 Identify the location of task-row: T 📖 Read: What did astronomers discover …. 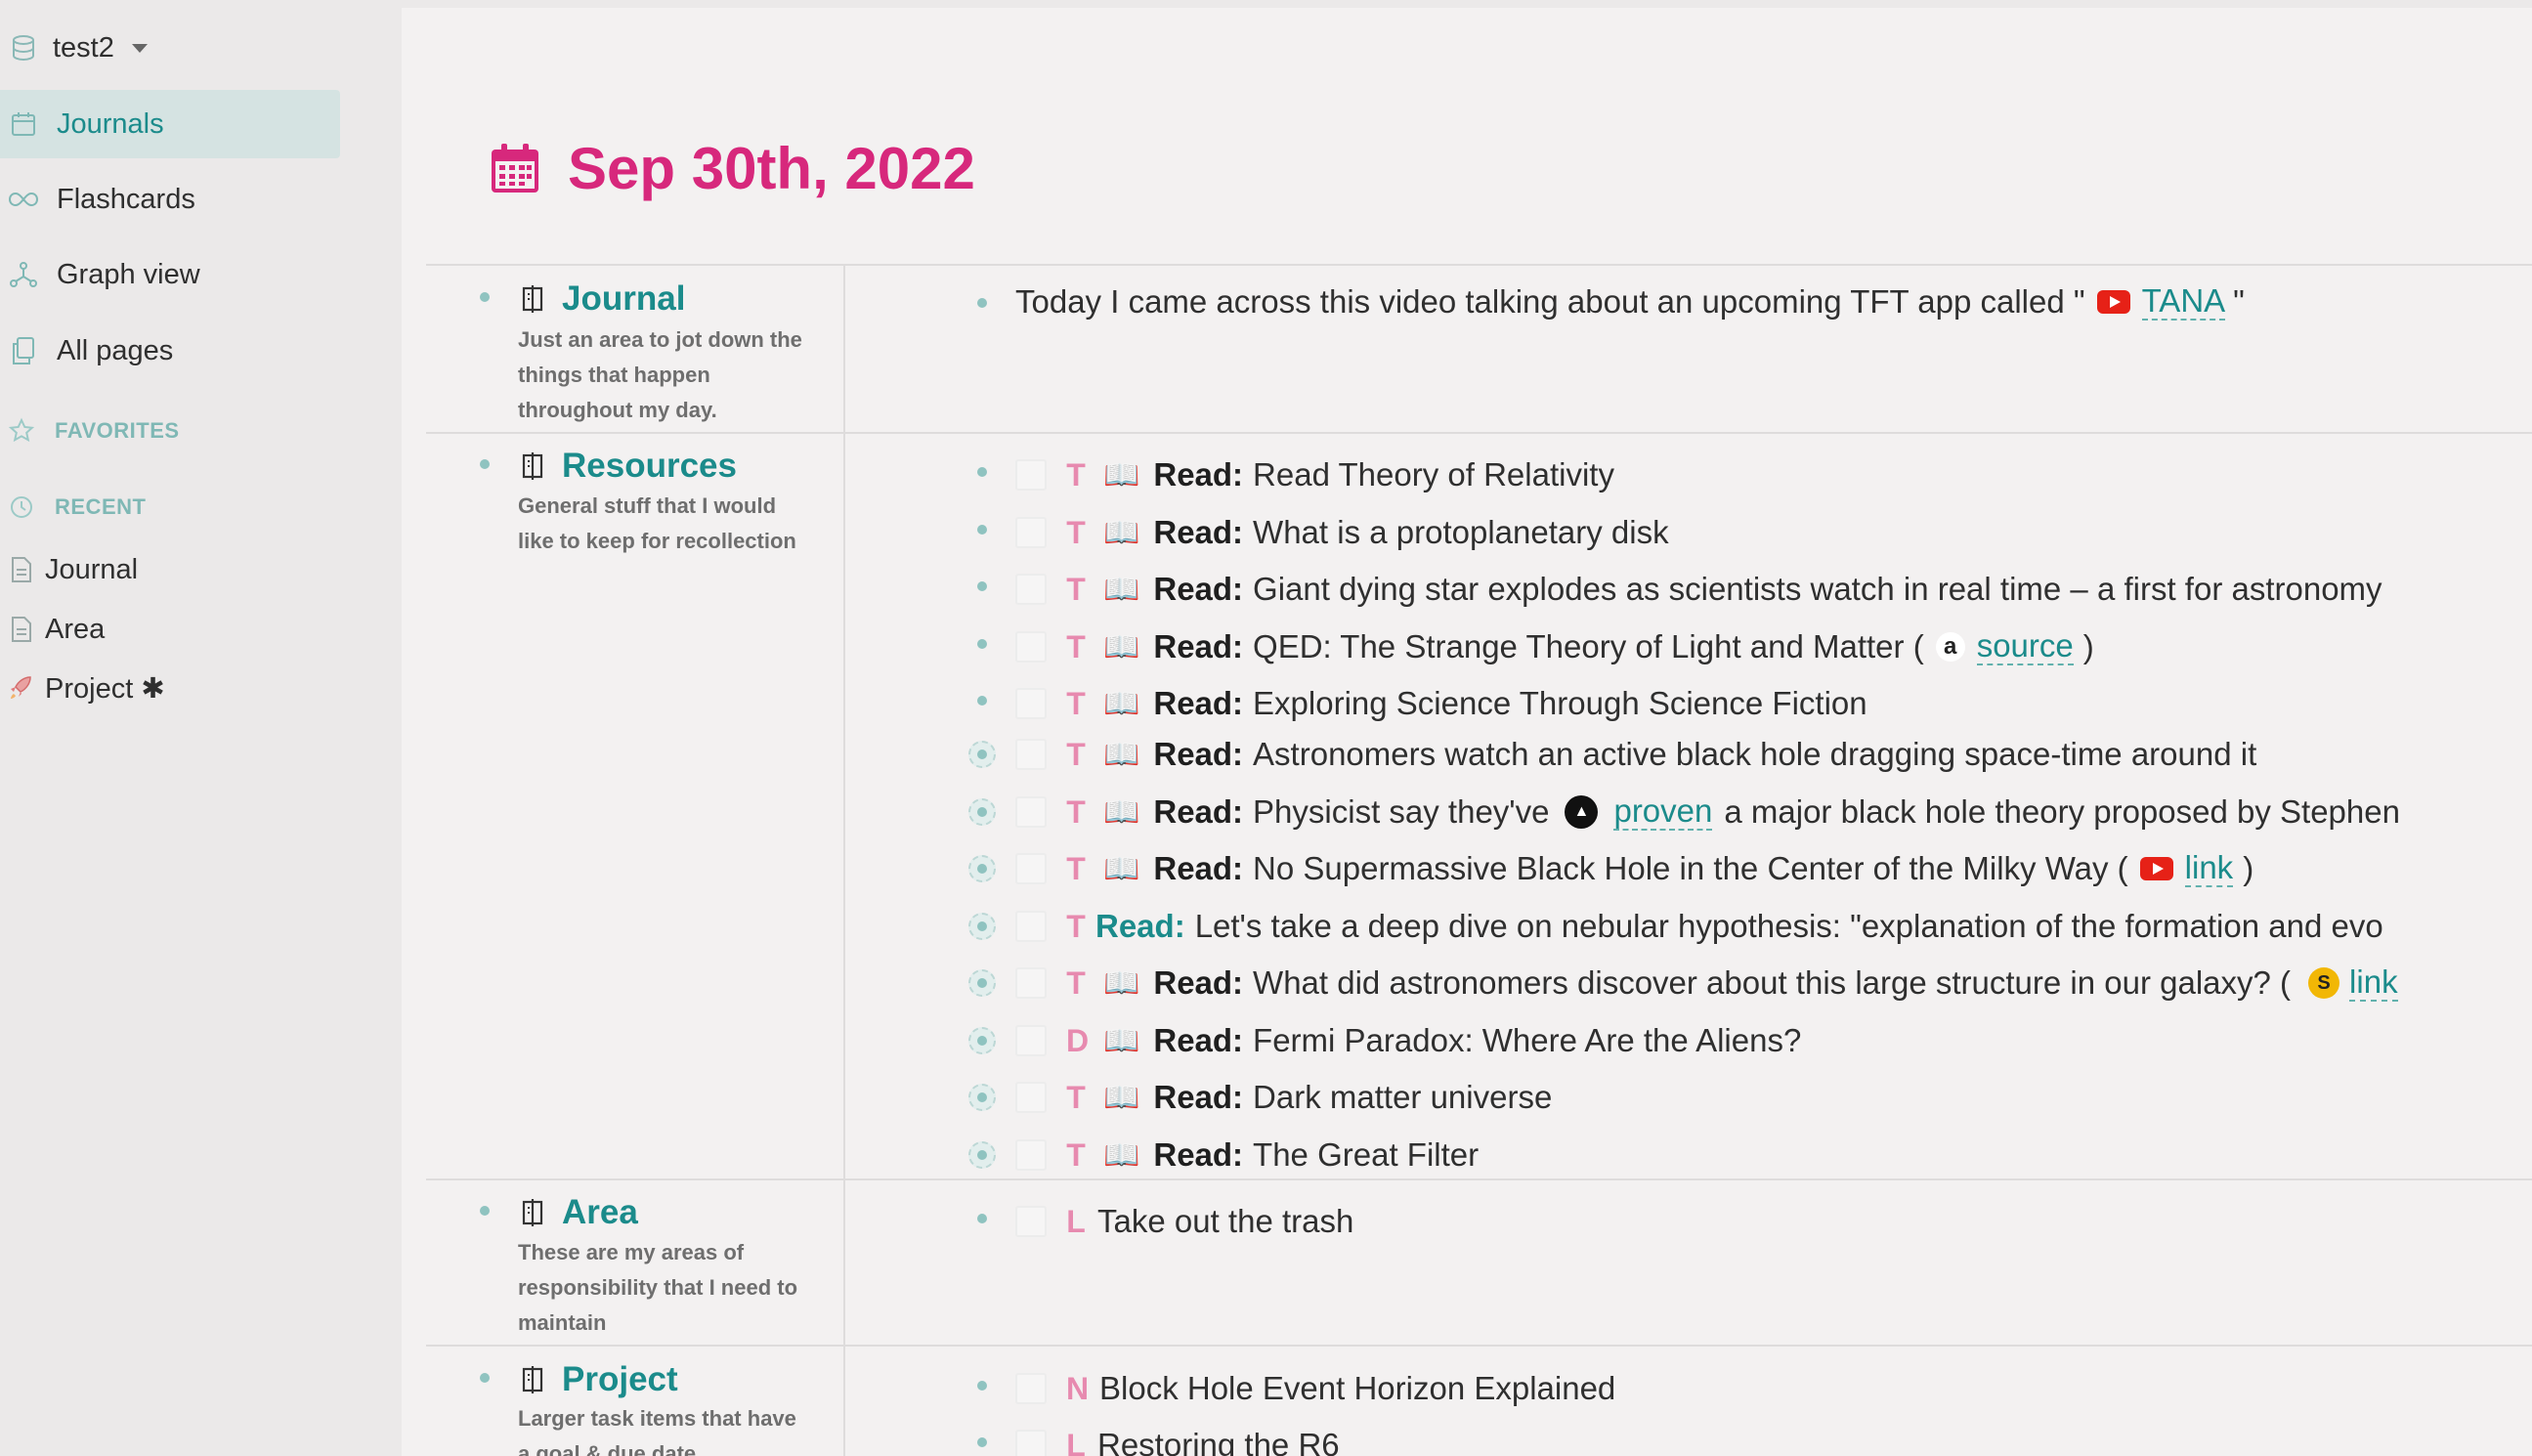
(1706, 983).